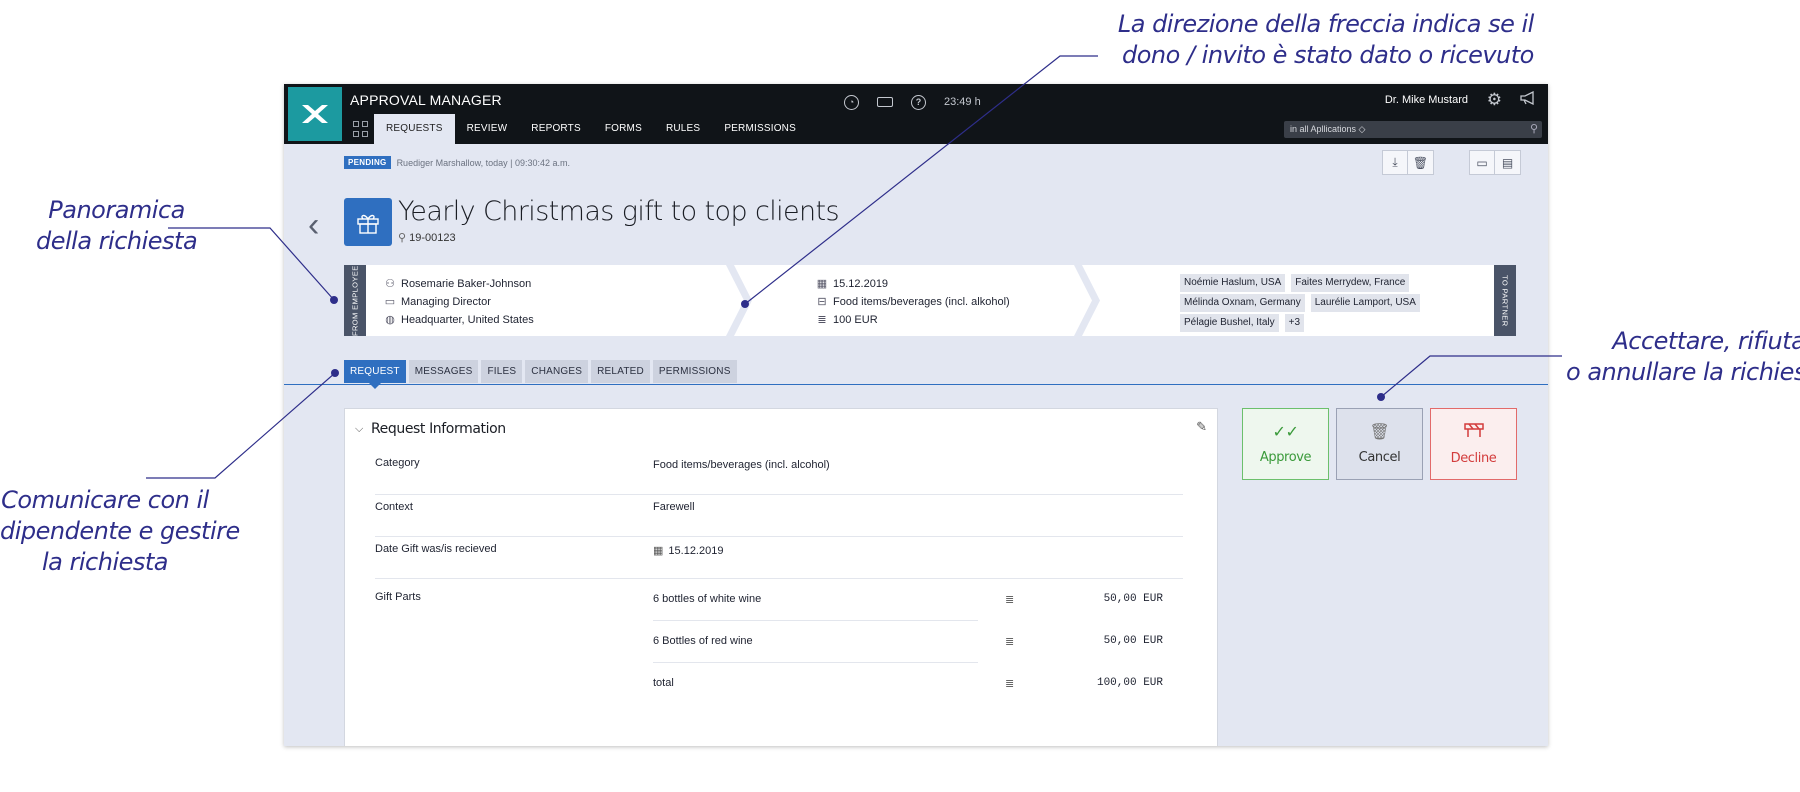  What do you see at coordinates (394, 507) in the screenshot?
I see `row-label: Context` at bounding box center [394, 507].